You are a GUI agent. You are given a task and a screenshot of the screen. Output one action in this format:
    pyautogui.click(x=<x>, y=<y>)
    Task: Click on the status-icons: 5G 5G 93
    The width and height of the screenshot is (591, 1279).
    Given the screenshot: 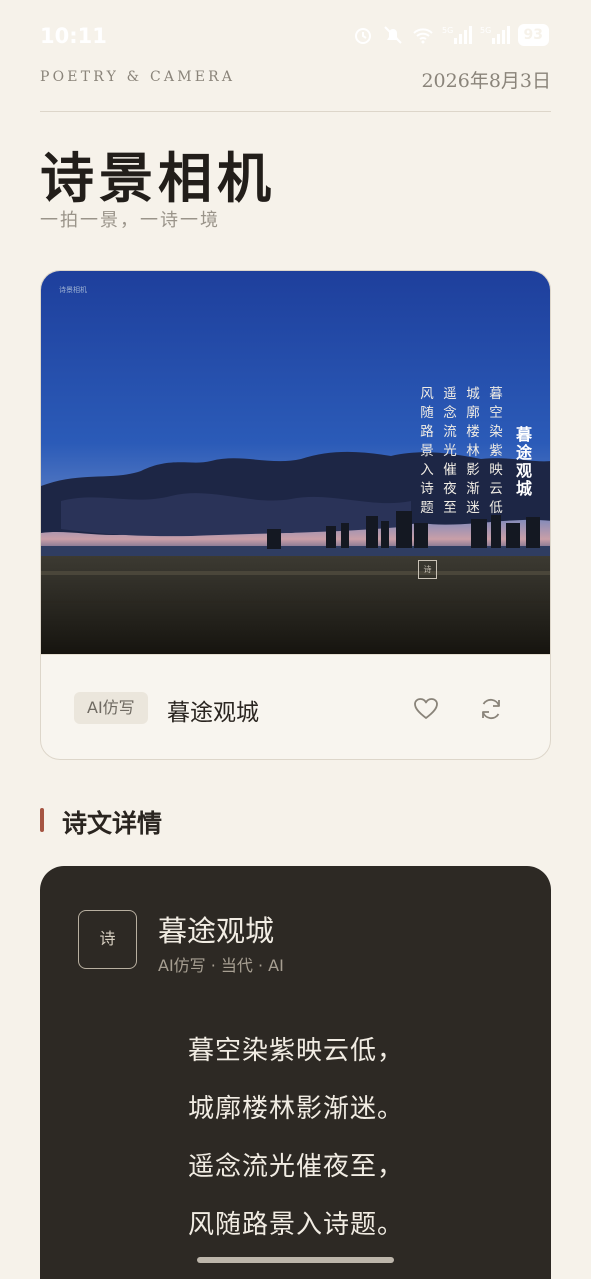 What is the action you would take?
    pyautogui.click(x=450, y=35)
    